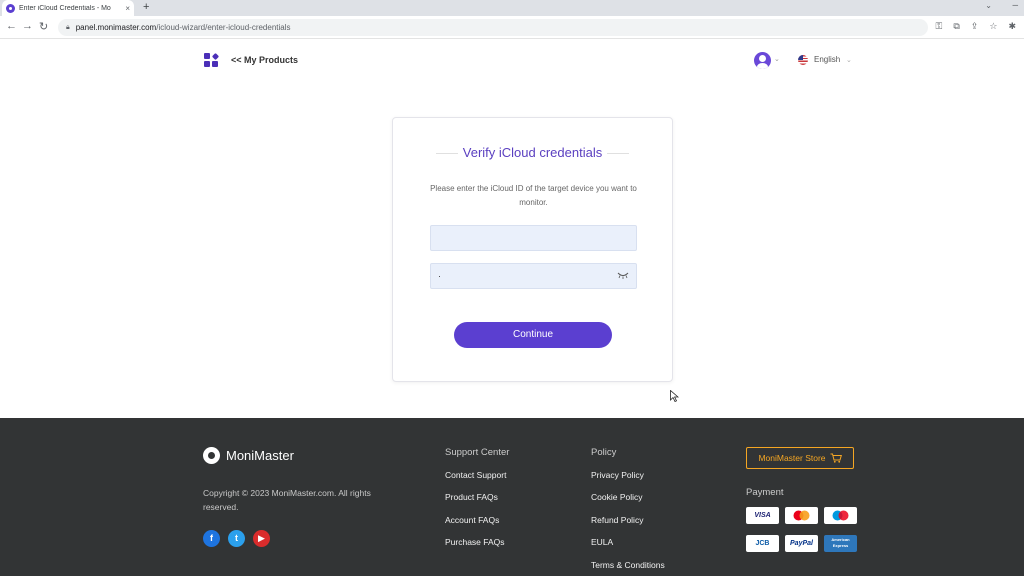  Describe the element at coordinates (840, 515) in the screenshot. I see `maestro-logo` at that location.